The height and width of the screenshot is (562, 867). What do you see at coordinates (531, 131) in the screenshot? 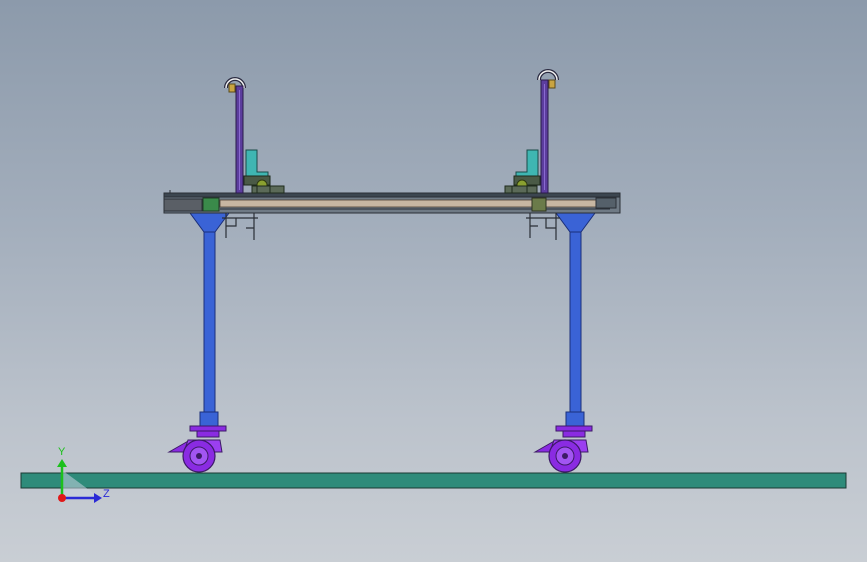
I see `right-upright` at bounding box center [531, 131].